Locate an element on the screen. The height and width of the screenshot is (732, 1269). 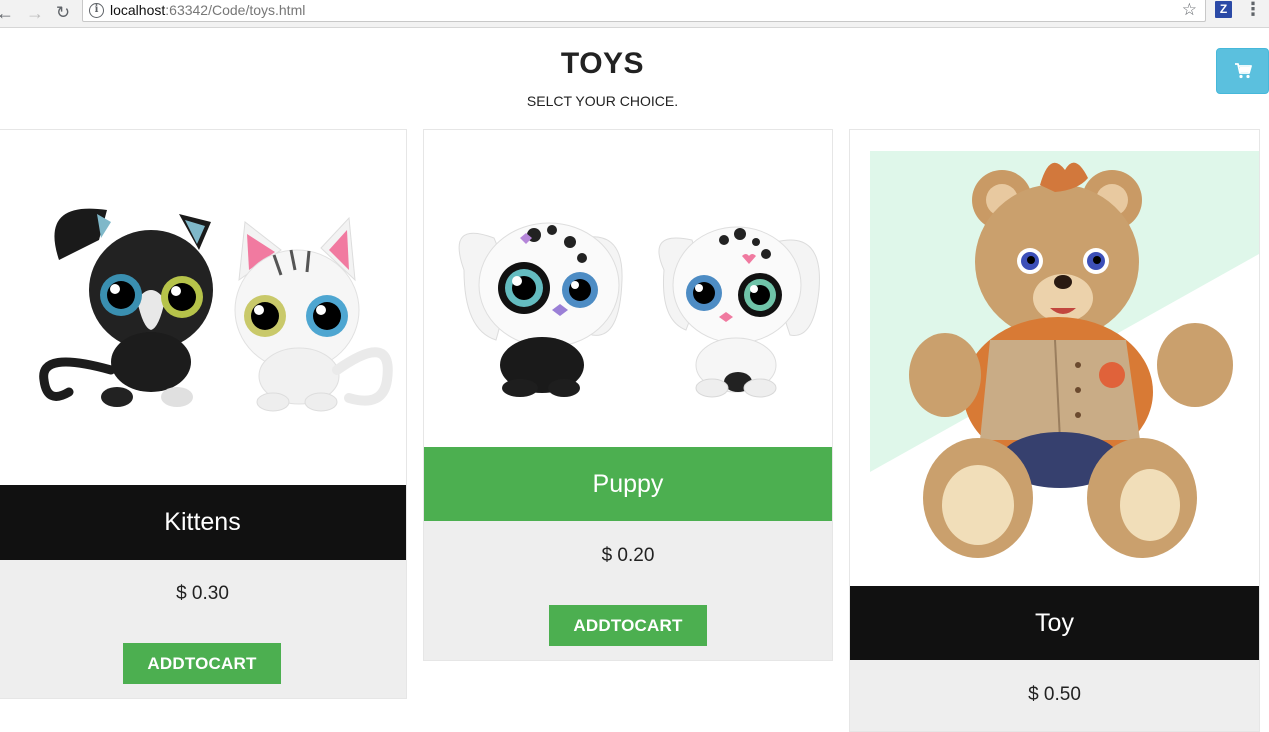
add-to-cart-button-kittens: ADDTOCART is located at coordinates (202, 663).